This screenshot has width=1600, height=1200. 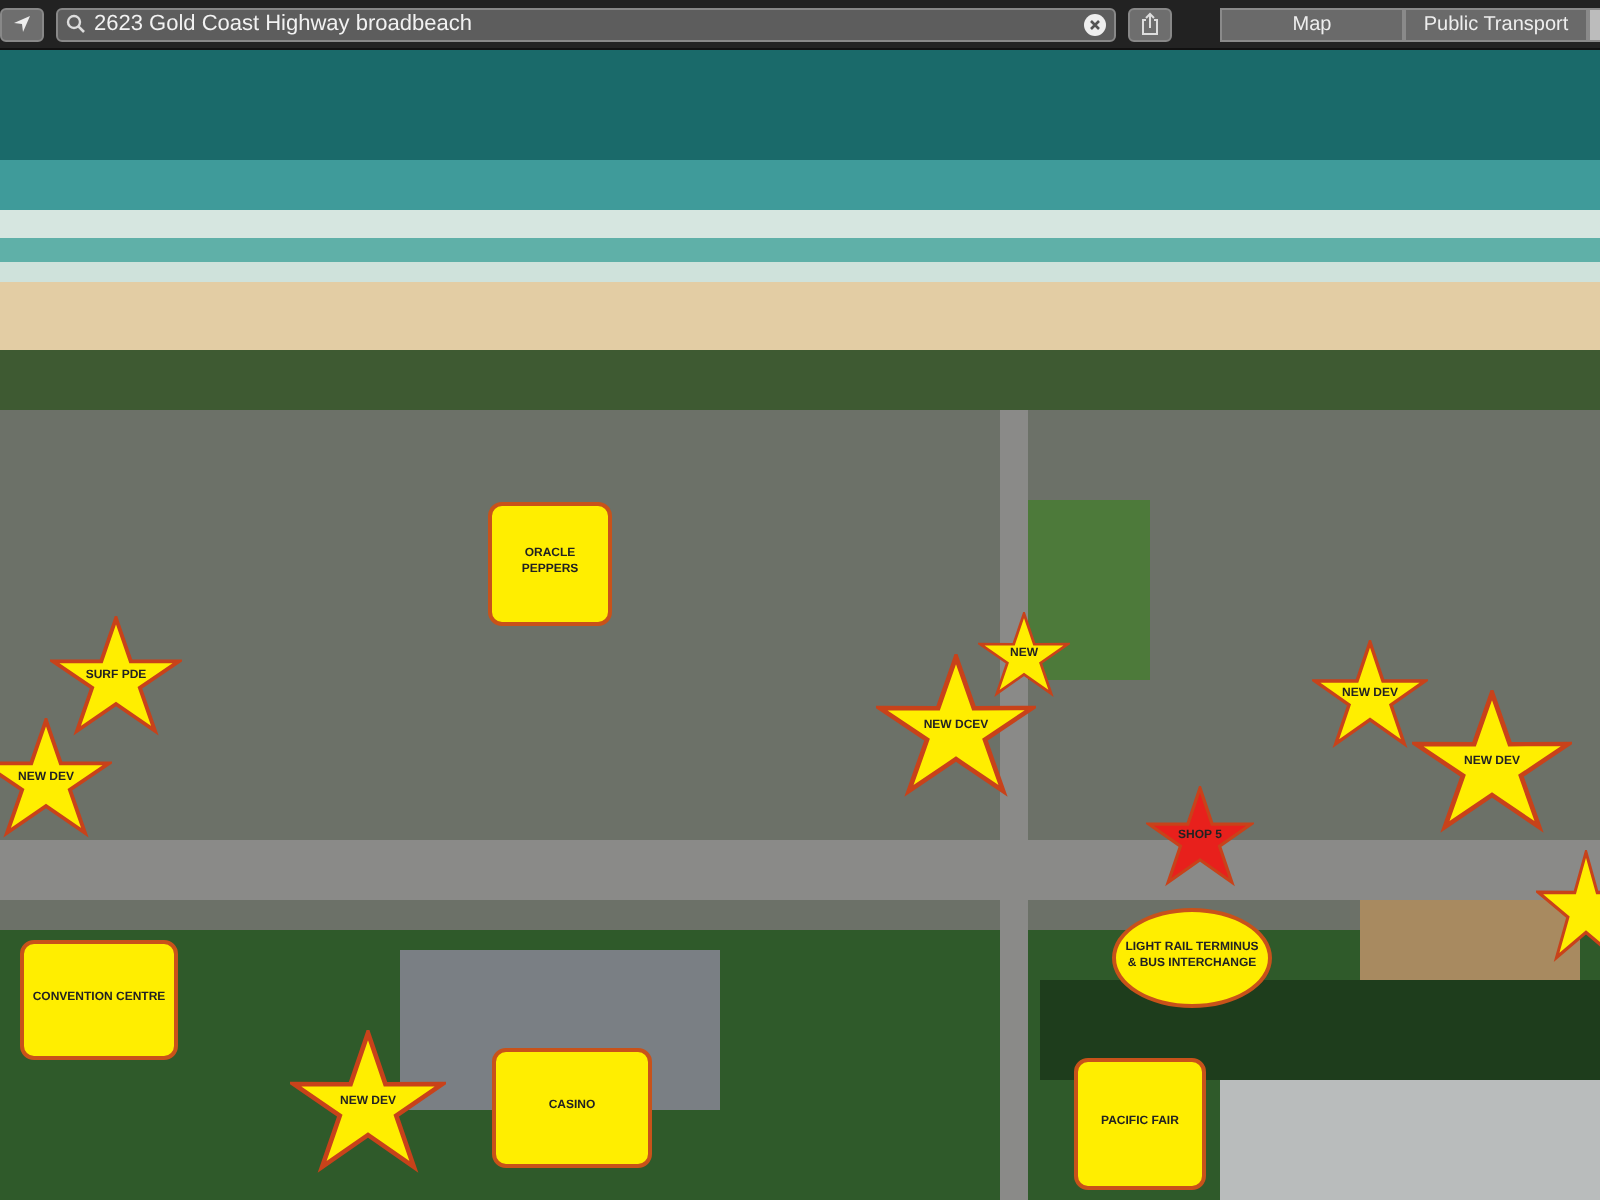 I want to click on share-icon, so click(x=1150, y=24).